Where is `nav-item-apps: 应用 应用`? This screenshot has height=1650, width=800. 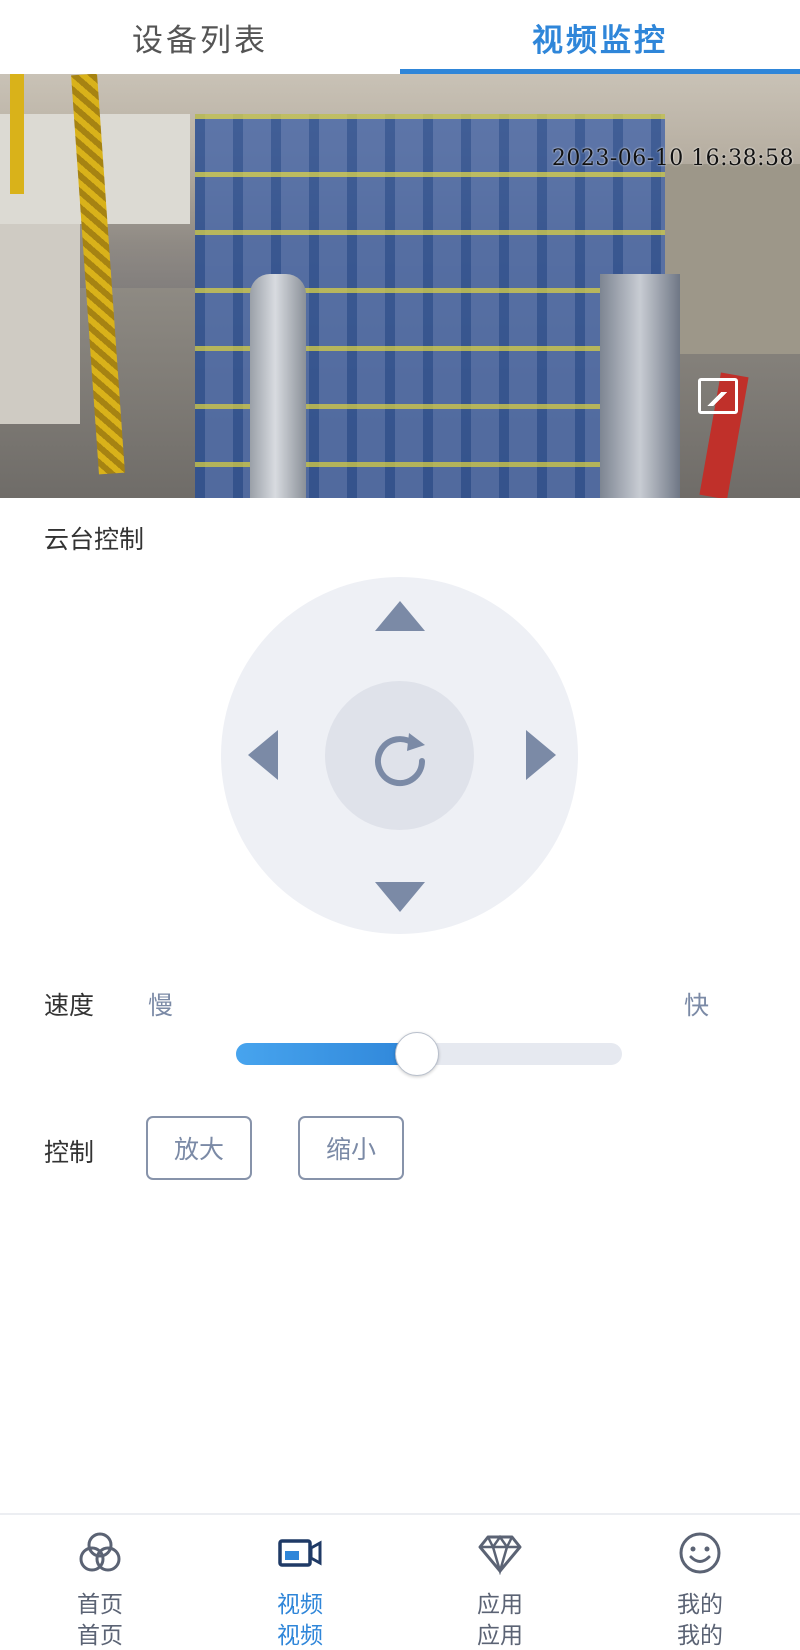 nav-item-apps: 应用 应用 is located at coordinates (500, 1582).